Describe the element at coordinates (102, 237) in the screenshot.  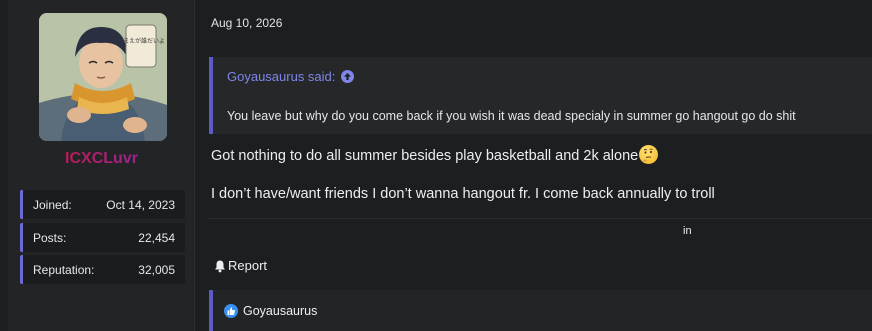
I see `stat-posts: Posts: 22,454` at that location.